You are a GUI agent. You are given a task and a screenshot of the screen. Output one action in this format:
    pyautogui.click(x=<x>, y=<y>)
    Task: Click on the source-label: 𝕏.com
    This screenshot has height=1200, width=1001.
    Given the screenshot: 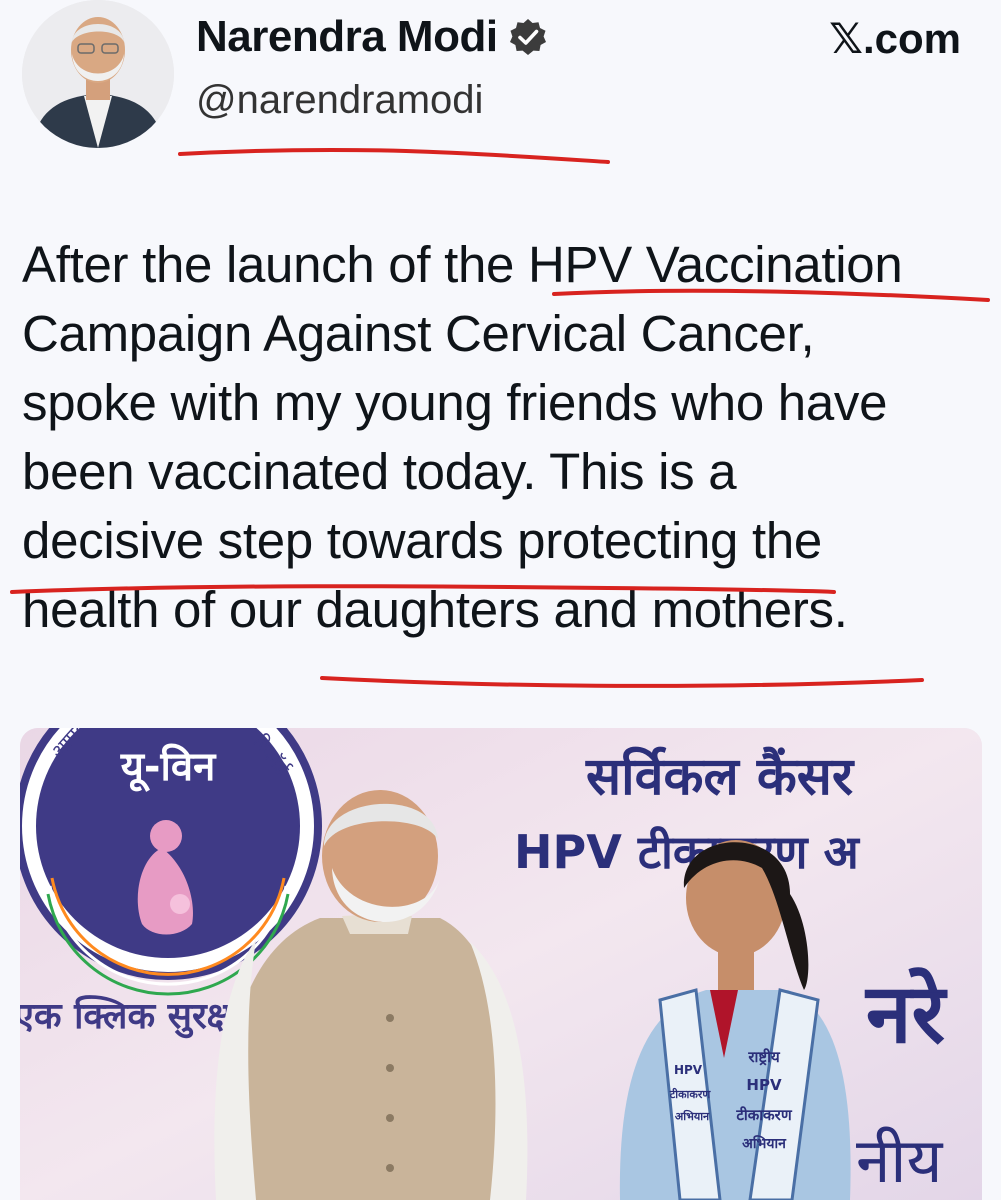 What is the action you would take?
    pyautogui.click(x=895, y=38)
    